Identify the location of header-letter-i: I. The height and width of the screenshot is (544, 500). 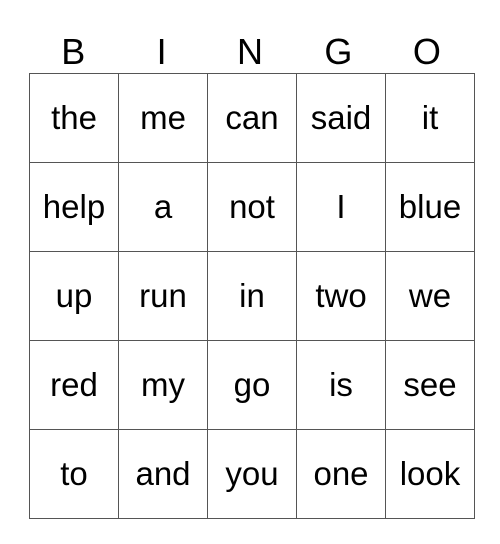
(161, 51).